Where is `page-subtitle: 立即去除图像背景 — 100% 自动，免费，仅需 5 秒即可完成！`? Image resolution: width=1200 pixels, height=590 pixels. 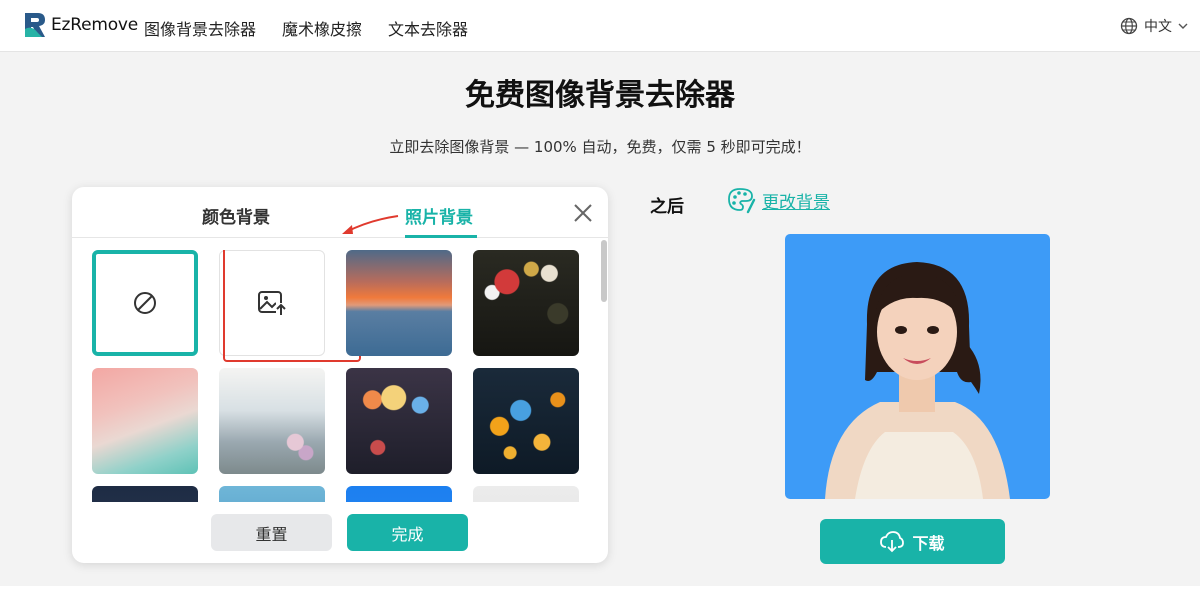
page-subtitle: 立即去除图像背景 — 100% 自动，免费，仅需 5 秒即可完成！ is located at coordinates (600, 147).